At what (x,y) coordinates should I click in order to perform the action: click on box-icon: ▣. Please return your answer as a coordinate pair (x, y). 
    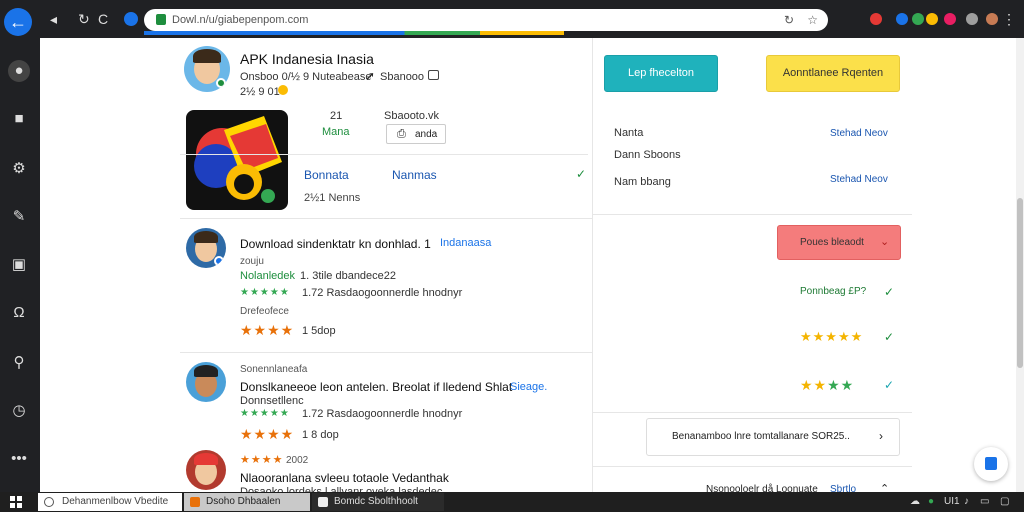
    Looking at the image, I should click on (19, 265).